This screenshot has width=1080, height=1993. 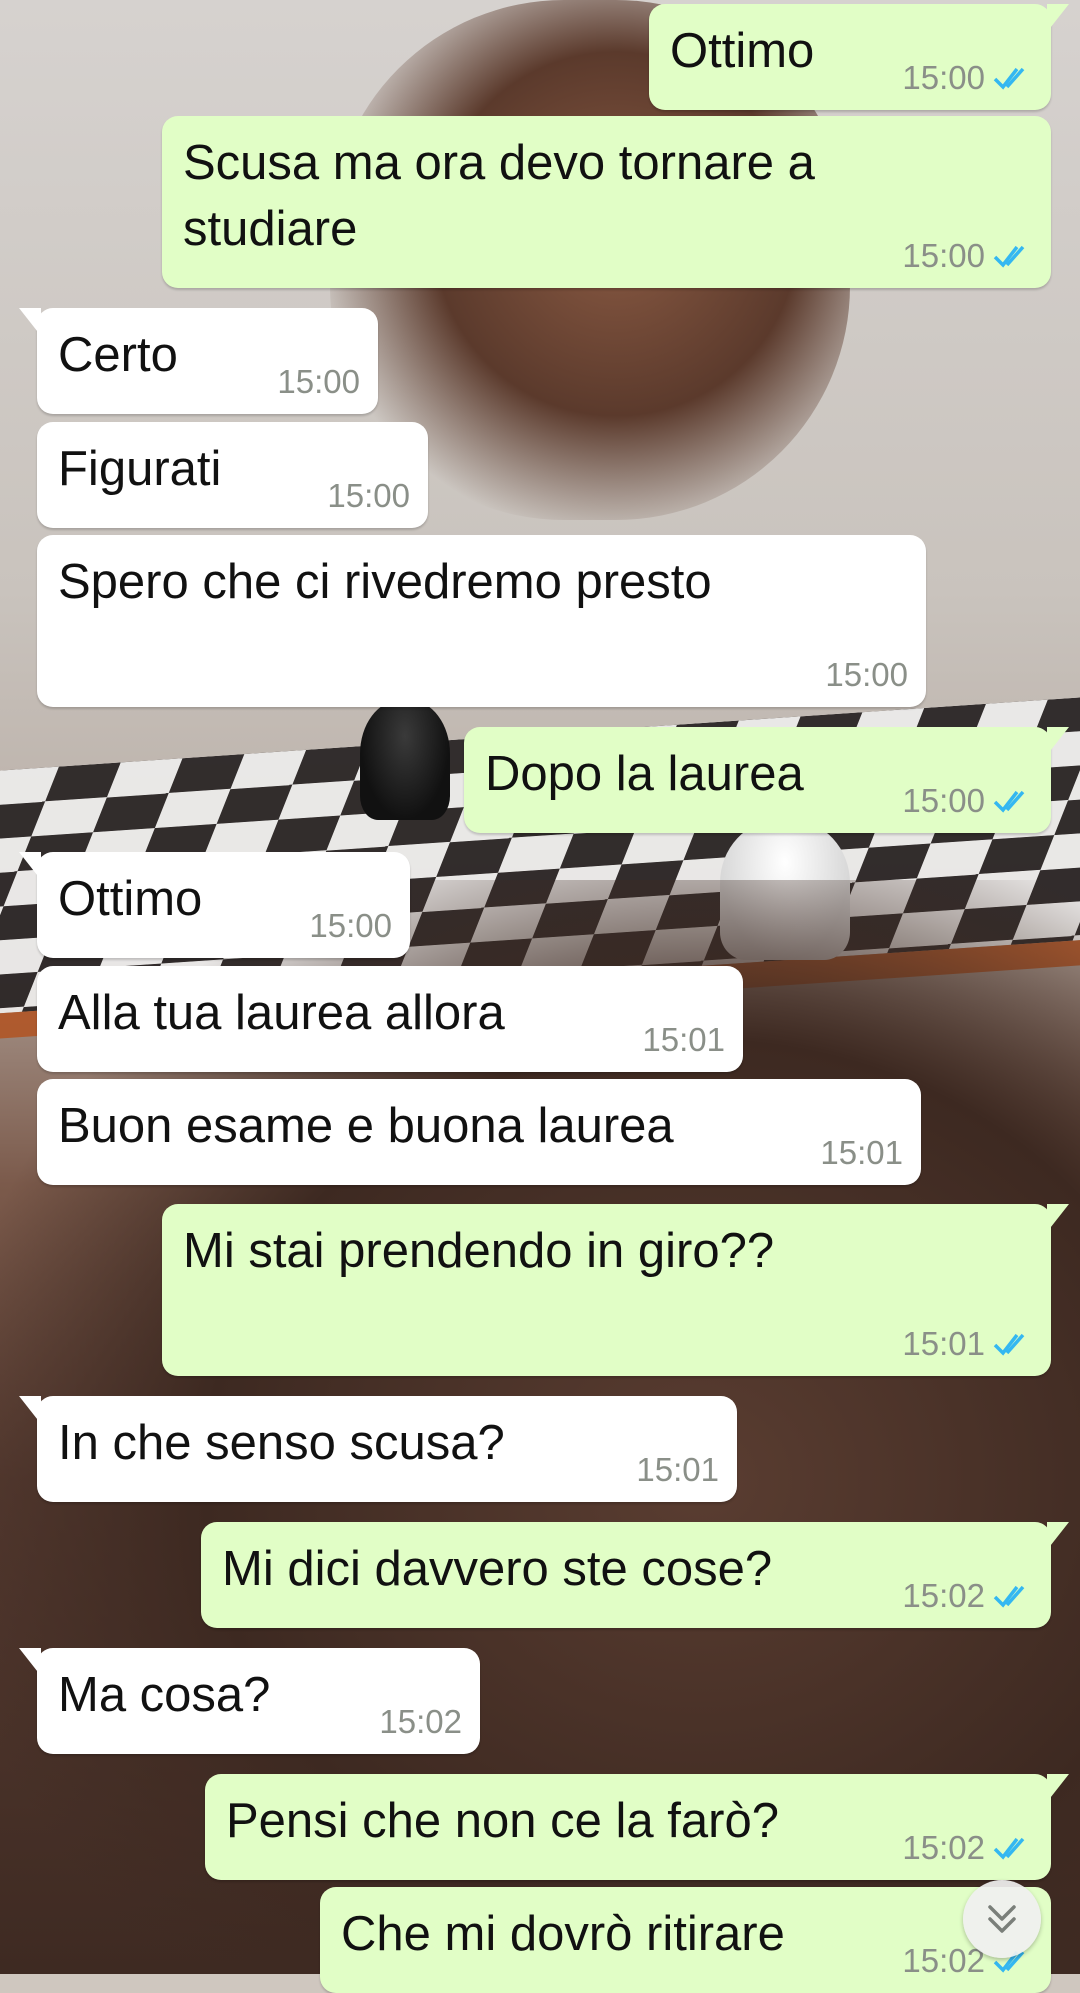 What do you see at coordinates (281, 1443) in the screenshot?
I see `message-text: In che senso scusa?` at bounding box center [281, 1443].